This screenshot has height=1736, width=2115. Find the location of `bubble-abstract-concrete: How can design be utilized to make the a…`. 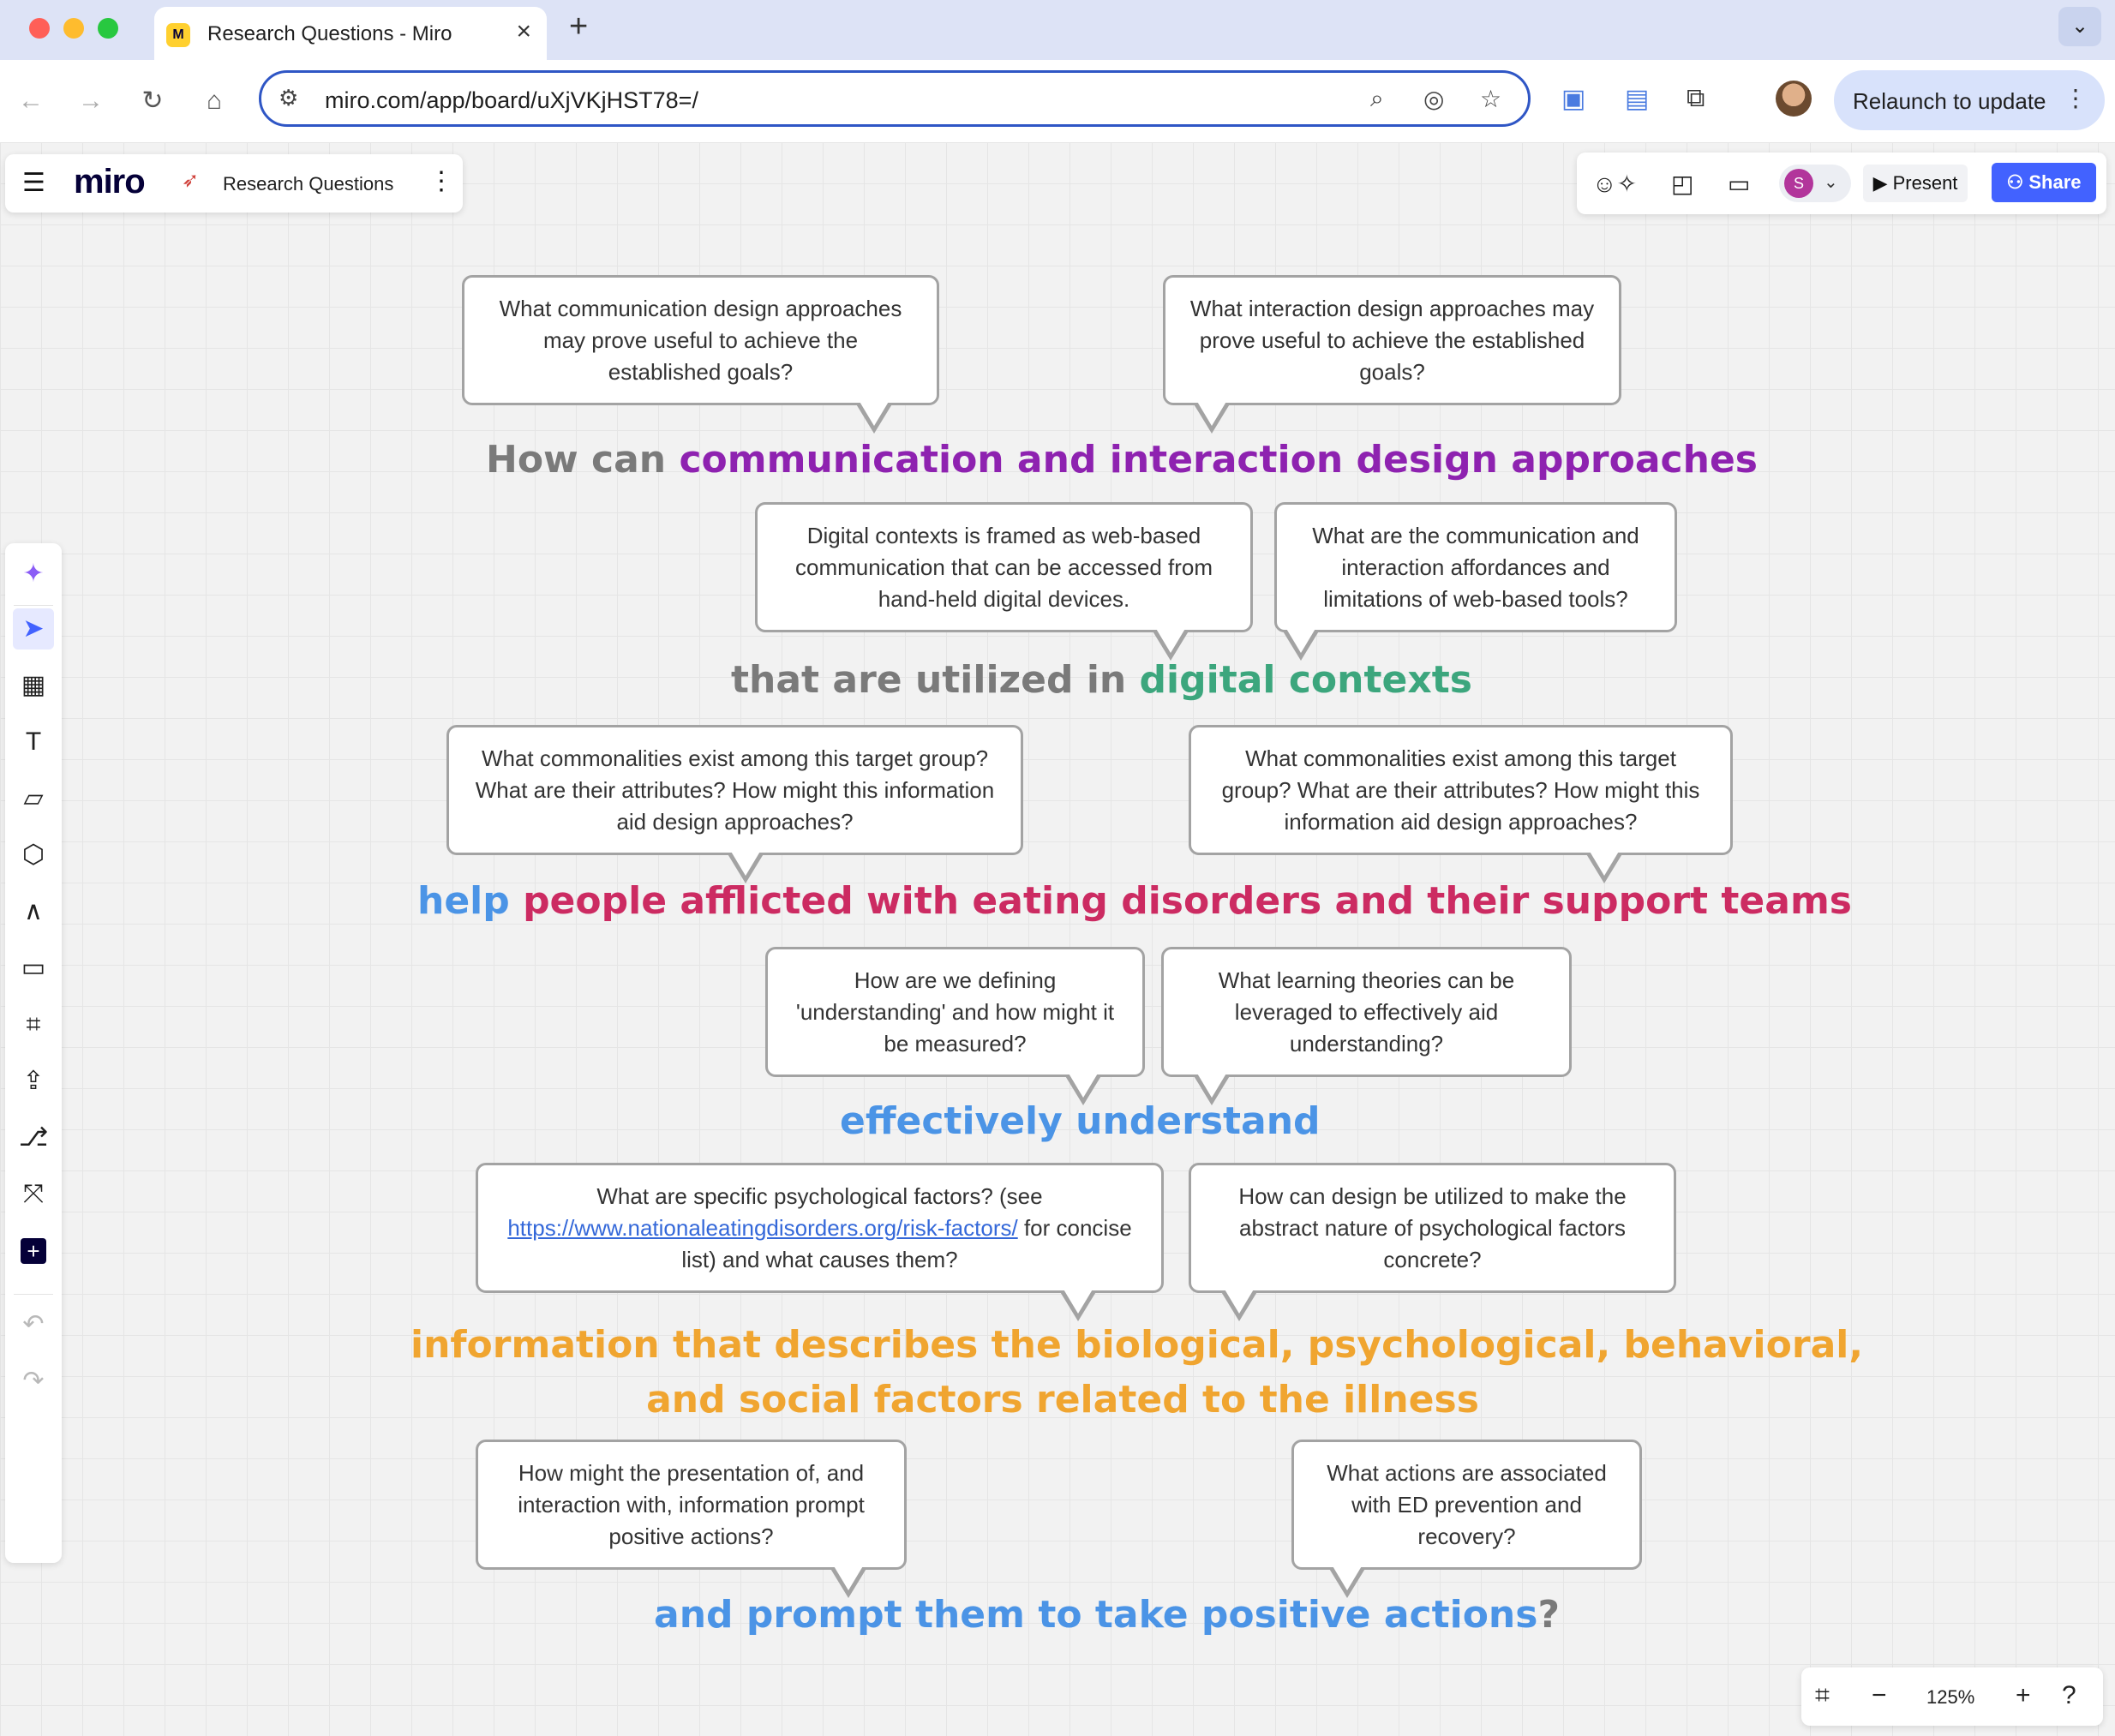

bubble-abstract-concrete: How can design be utilized to make the a… is located at coordinates (1432, 1242).